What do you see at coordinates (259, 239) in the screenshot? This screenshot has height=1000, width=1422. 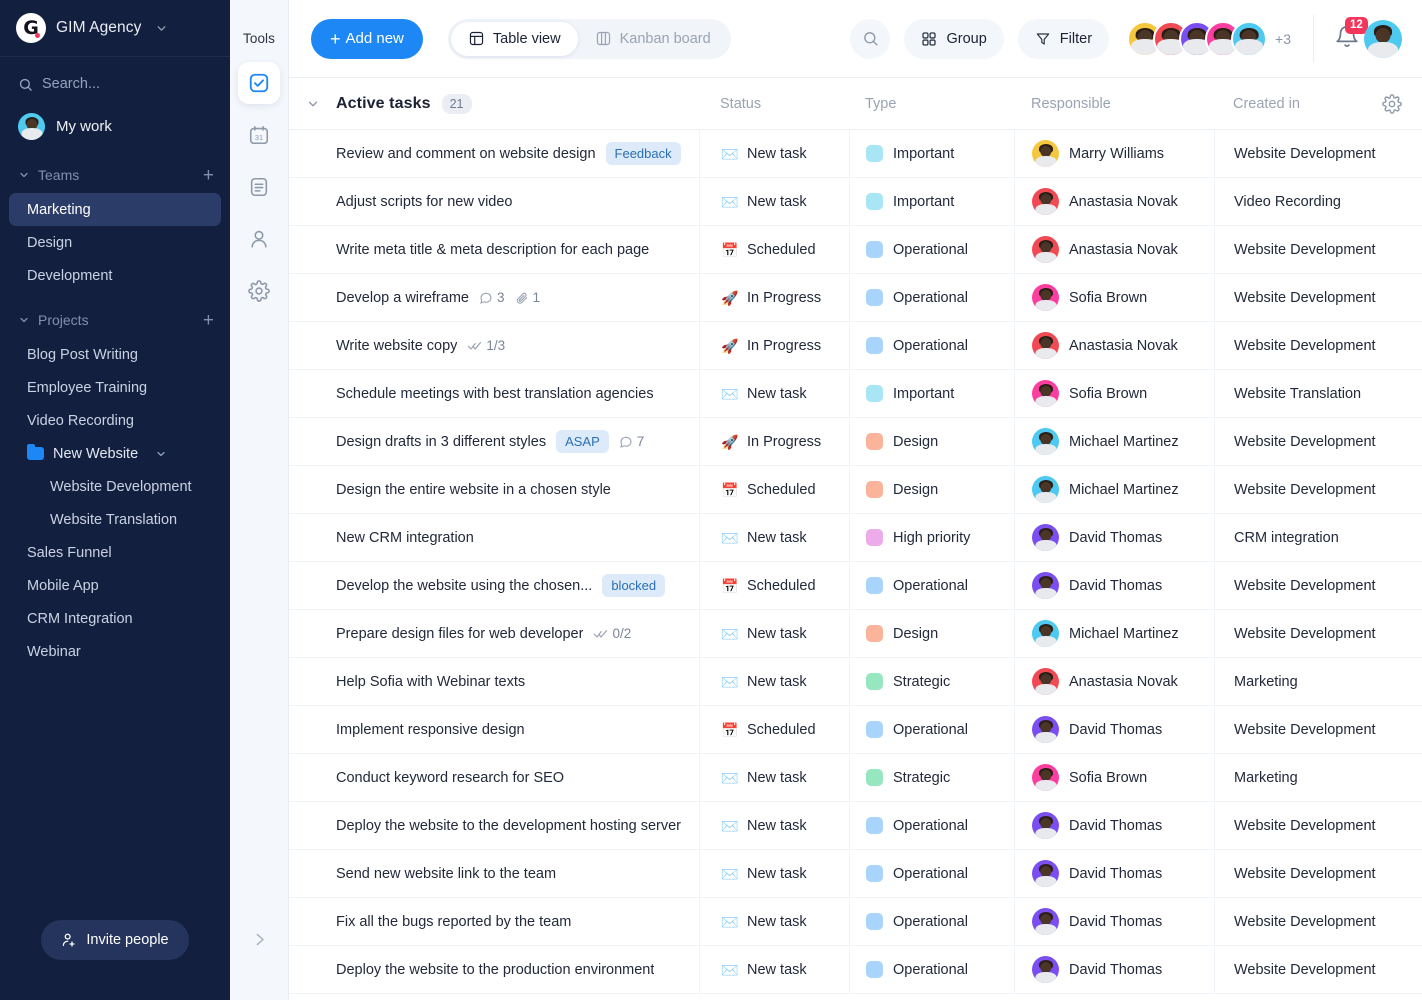 I see `rail-item-contacts` at bounding box center [259, 239].